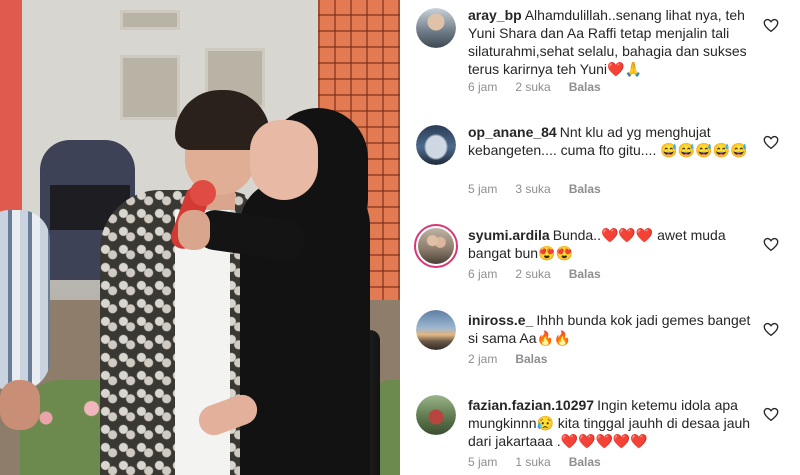 The width and height of the screenshot is (800, 475). I want to click on comment-meta: 5 jam 1 suka Balas, so click(543, 462).